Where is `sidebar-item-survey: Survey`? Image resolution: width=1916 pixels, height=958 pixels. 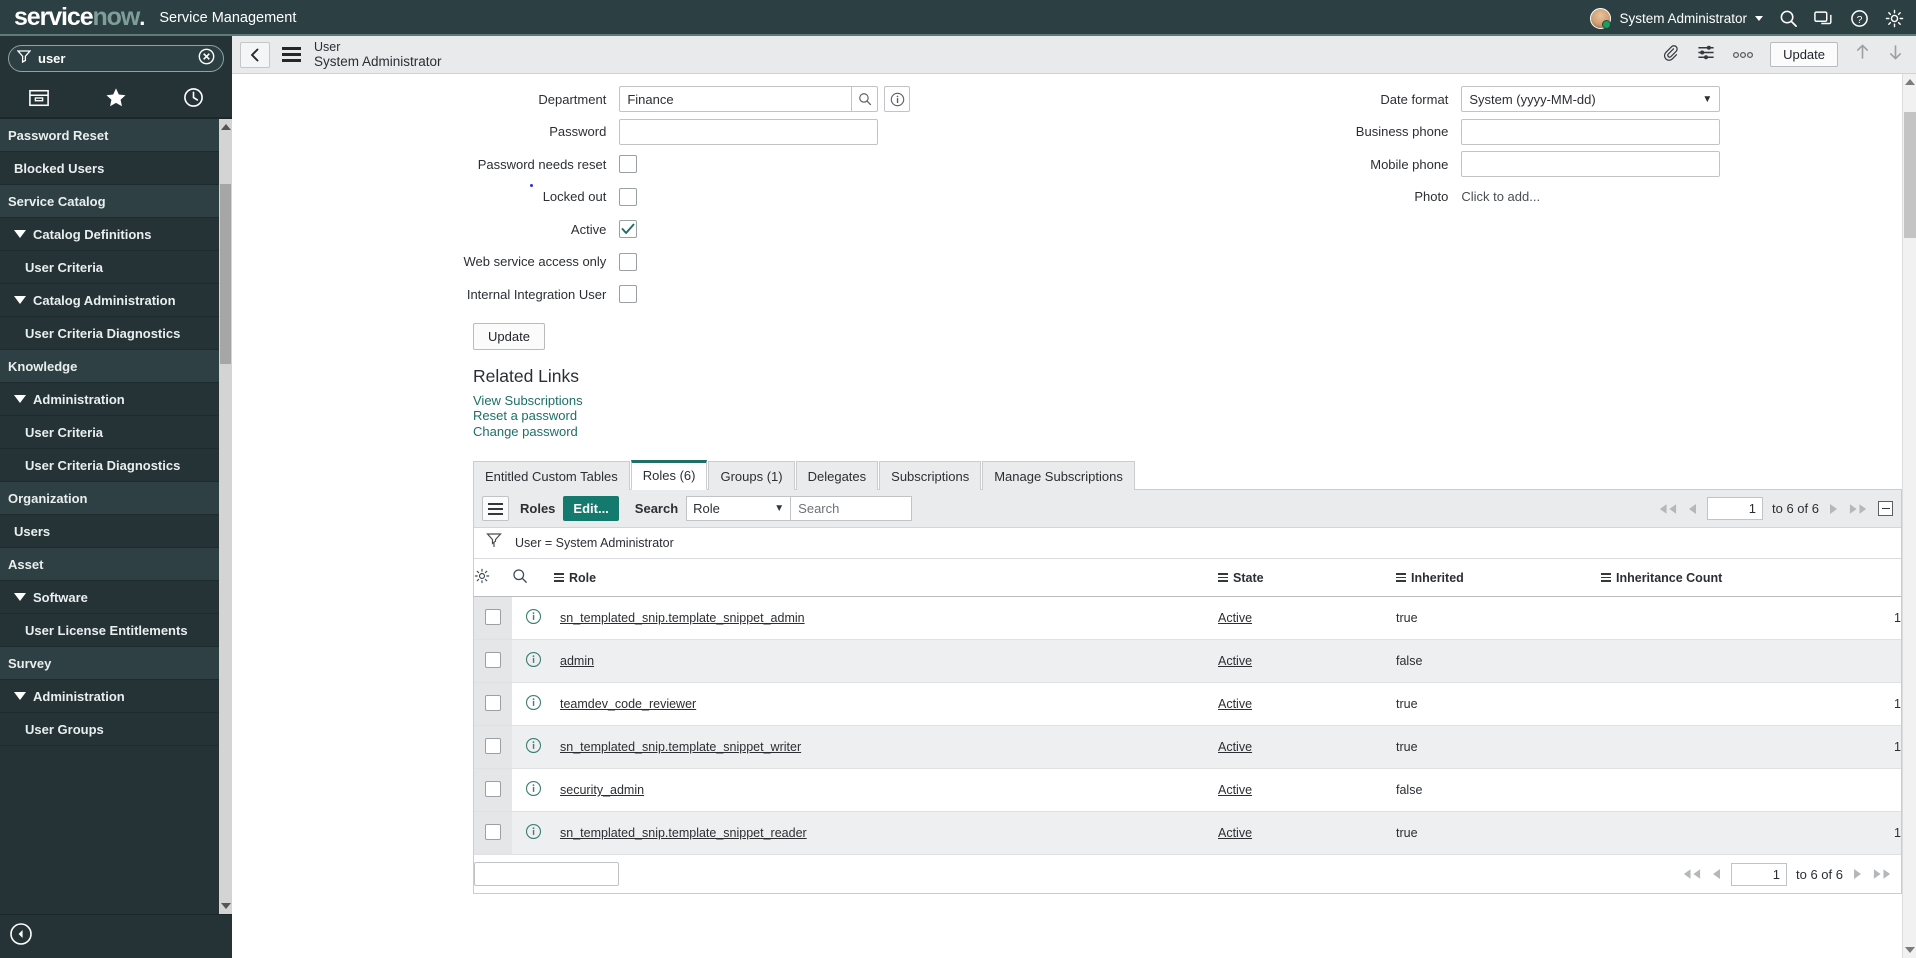
sidebar-item-survey: Survey is located at coordinates (116, 663).